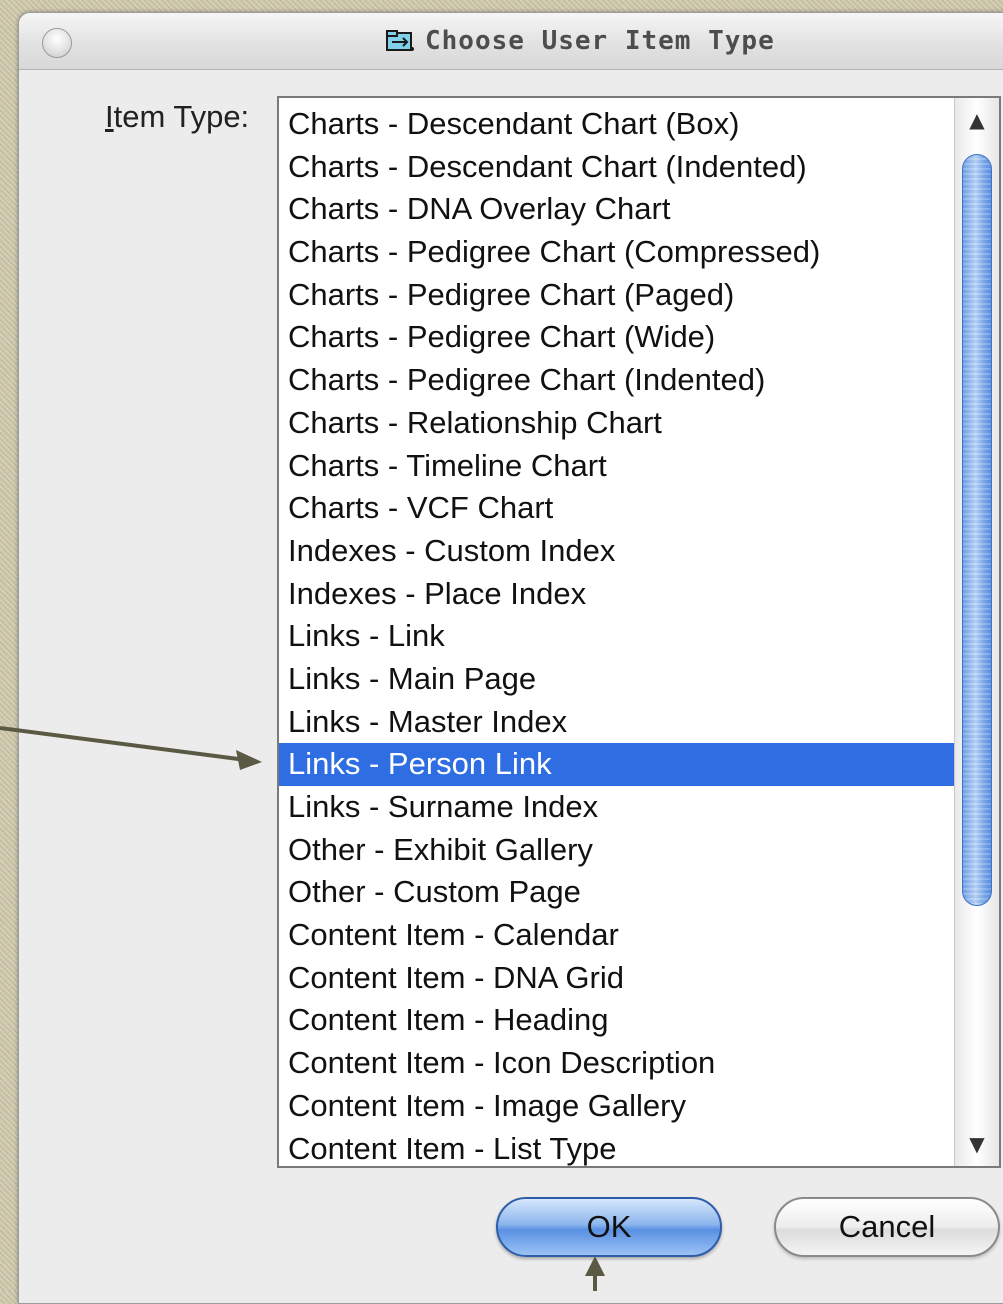 This screenshot has width=1003, height=1304. Describe the element at coordinates (977, 530) in the screenshot. I see `scrollbar-thumb` at that location.